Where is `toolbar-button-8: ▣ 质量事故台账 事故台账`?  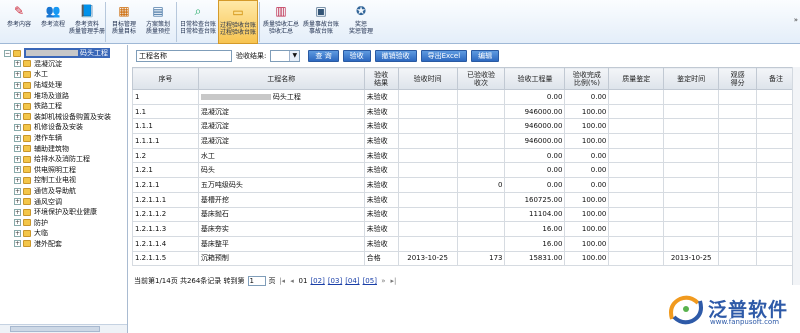
toolbar-button-8: ▣ 质量事故台账 事故台账 is located at coordinates (321, 22).